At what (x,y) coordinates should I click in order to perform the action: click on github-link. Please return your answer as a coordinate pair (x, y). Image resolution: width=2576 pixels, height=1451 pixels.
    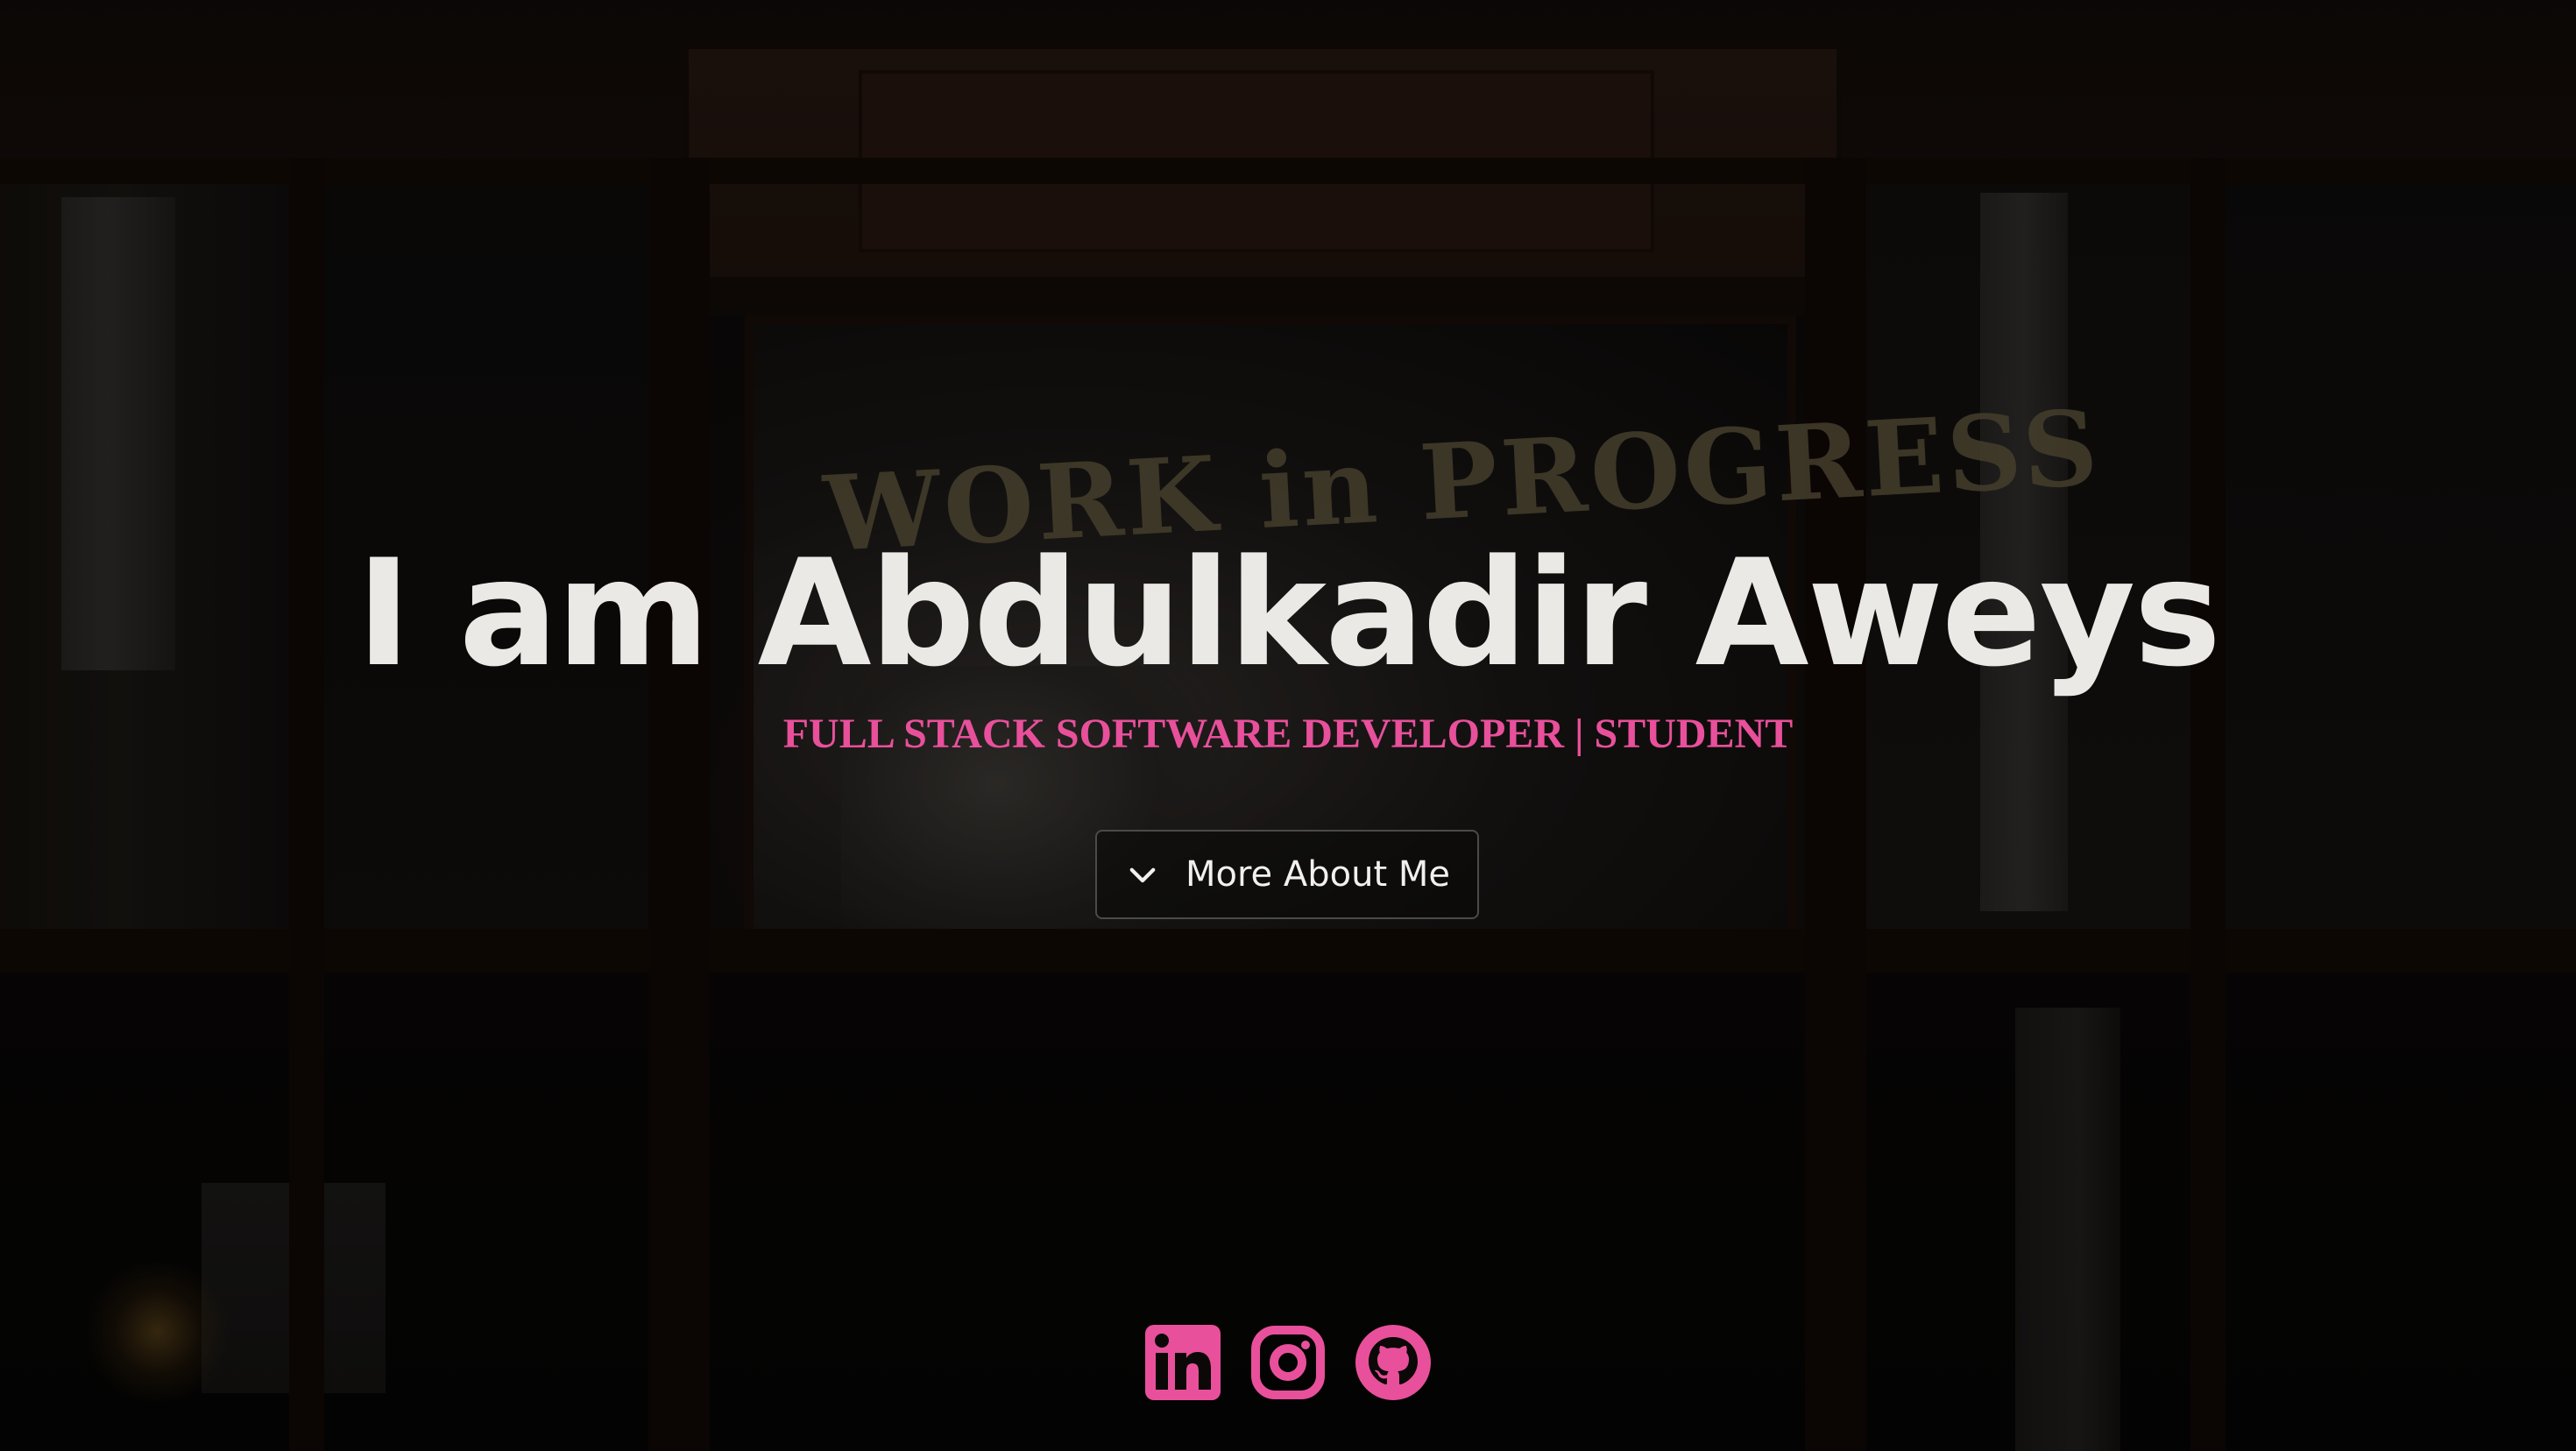
    Looking at the image, I should click on (1393, 1362).